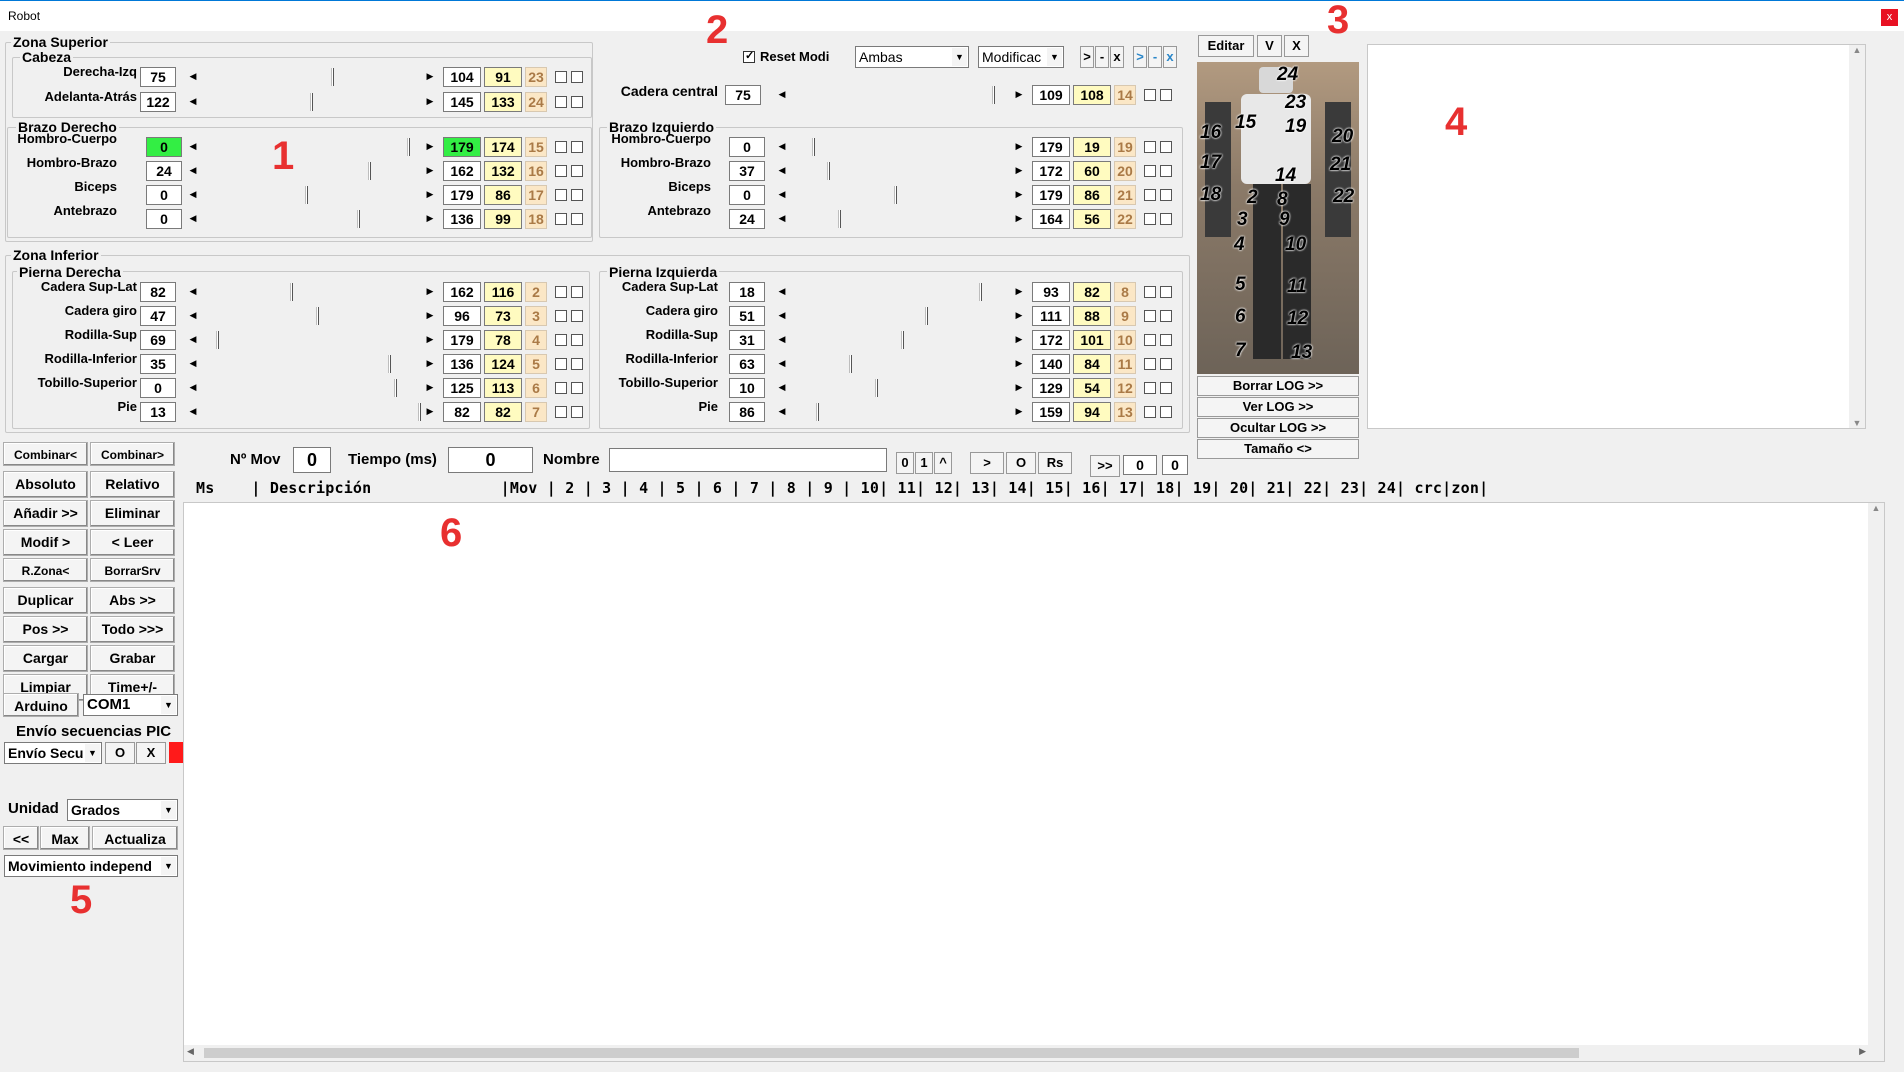 This screenshot has height=1072, width=1904. What do you see at coordinates (1092, 364) in the screenshot?
I see `servo-current-field: 84` at bounding box center [1092, 364].